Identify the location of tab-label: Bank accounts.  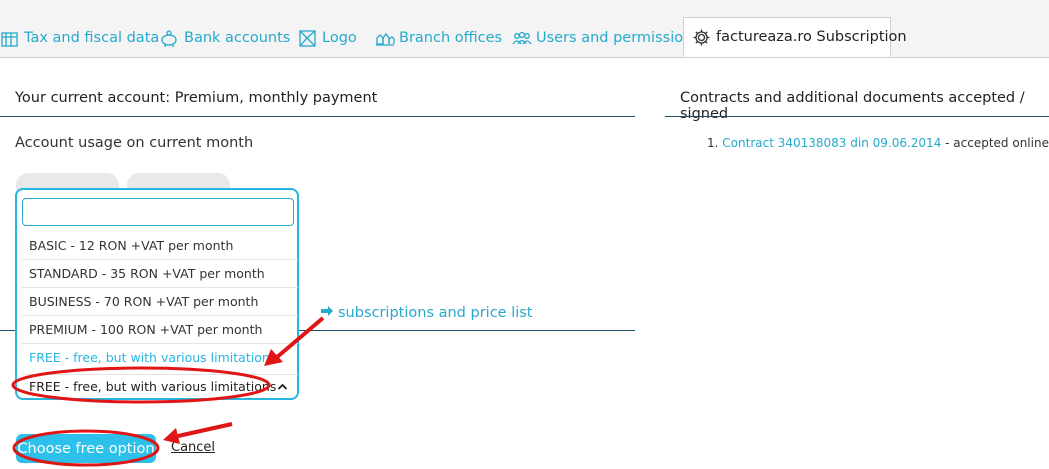
(237, 38).